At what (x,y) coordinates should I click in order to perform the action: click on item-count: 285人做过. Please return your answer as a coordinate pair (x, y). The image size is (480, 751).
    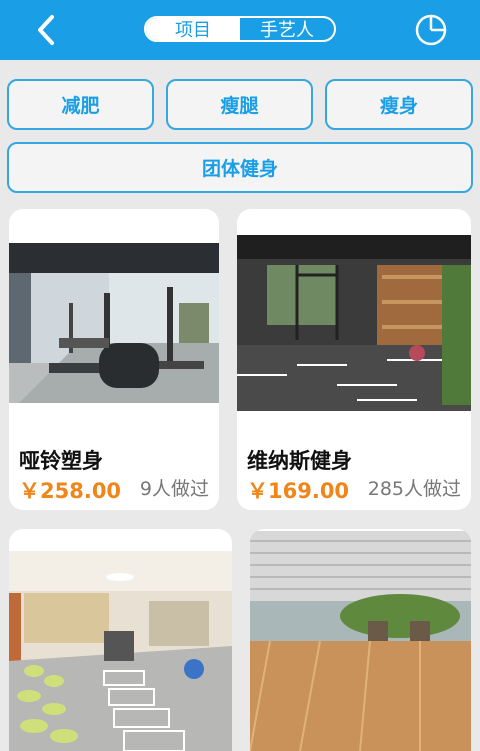
    Looking at the image, I should click on (414, 489).